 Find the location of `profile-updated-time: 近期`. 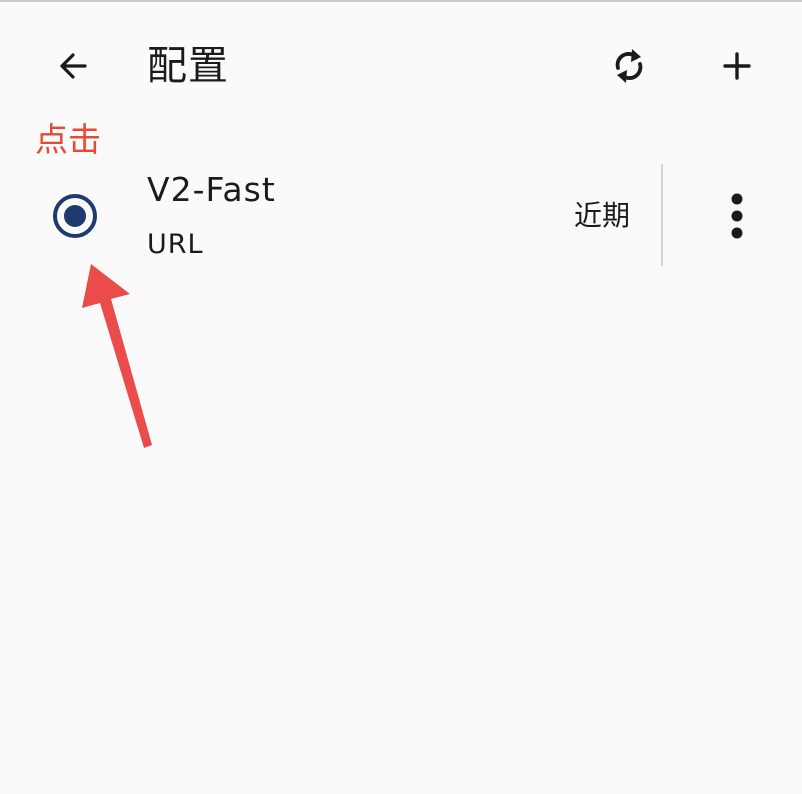

profile-updated-time: 近期 is located at coordinates (602, 215).